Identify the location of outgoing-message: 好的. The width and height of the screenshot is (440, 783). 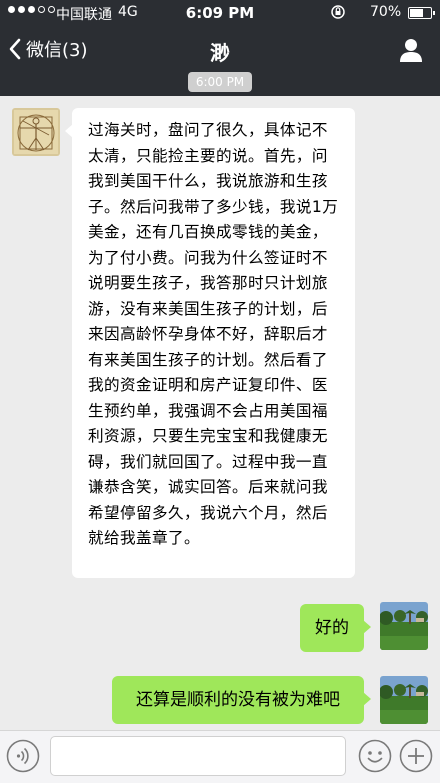
(335, 628).